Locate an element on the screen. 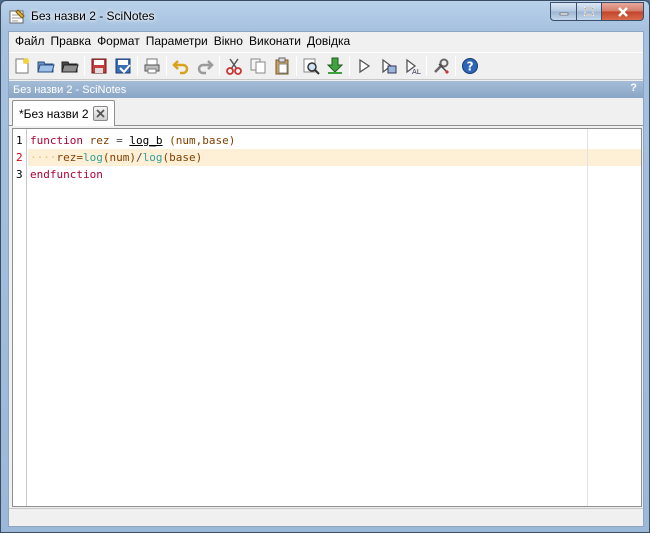 The width and height of the screenshot is (650, 533). status-bar is located at coordinates (326, 517).